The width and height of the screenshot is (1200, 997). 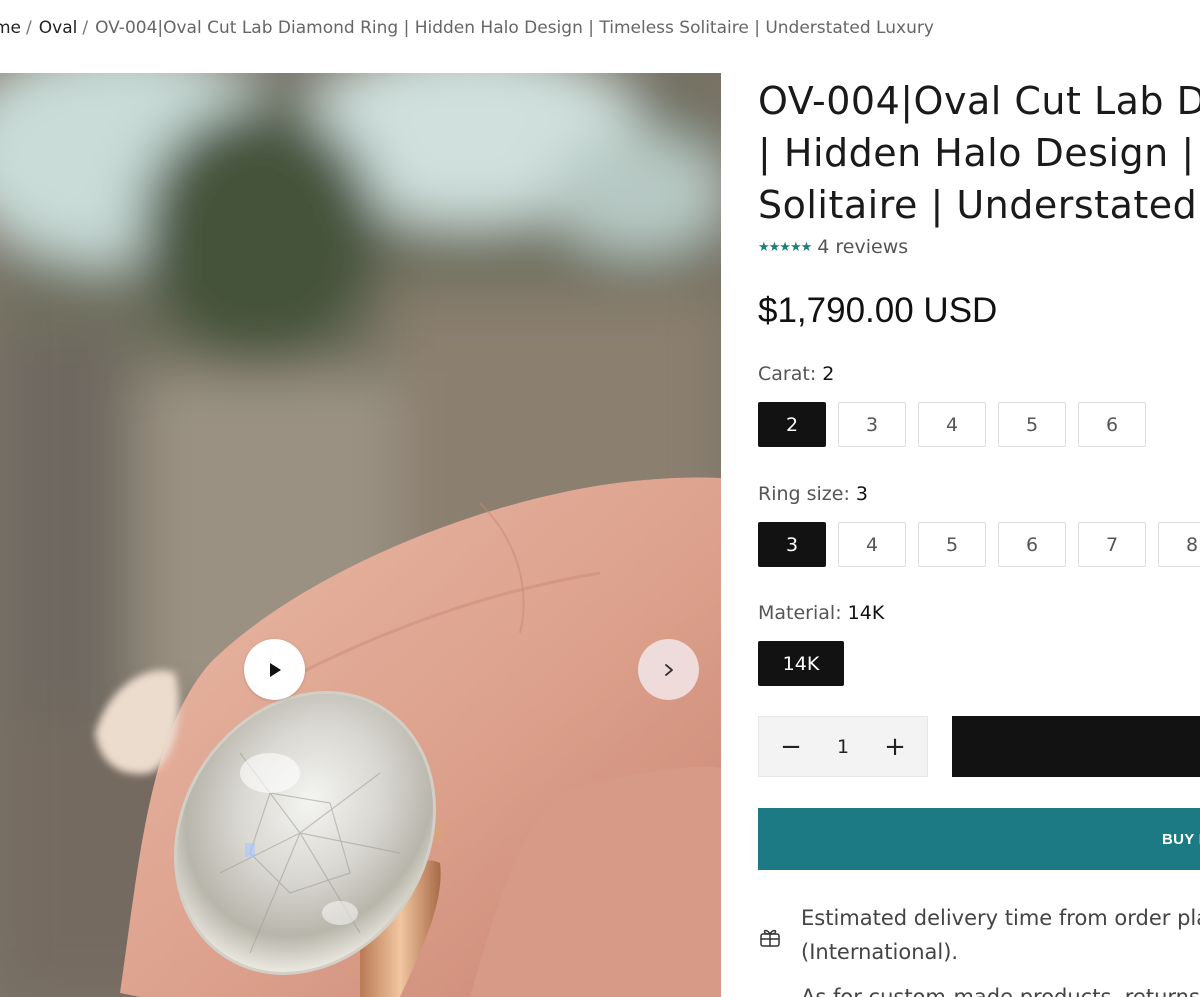 What do you see at coordinates (770, 938) in the screenshot?
I see `gift-box-icon` at bounding box center [770, 938].